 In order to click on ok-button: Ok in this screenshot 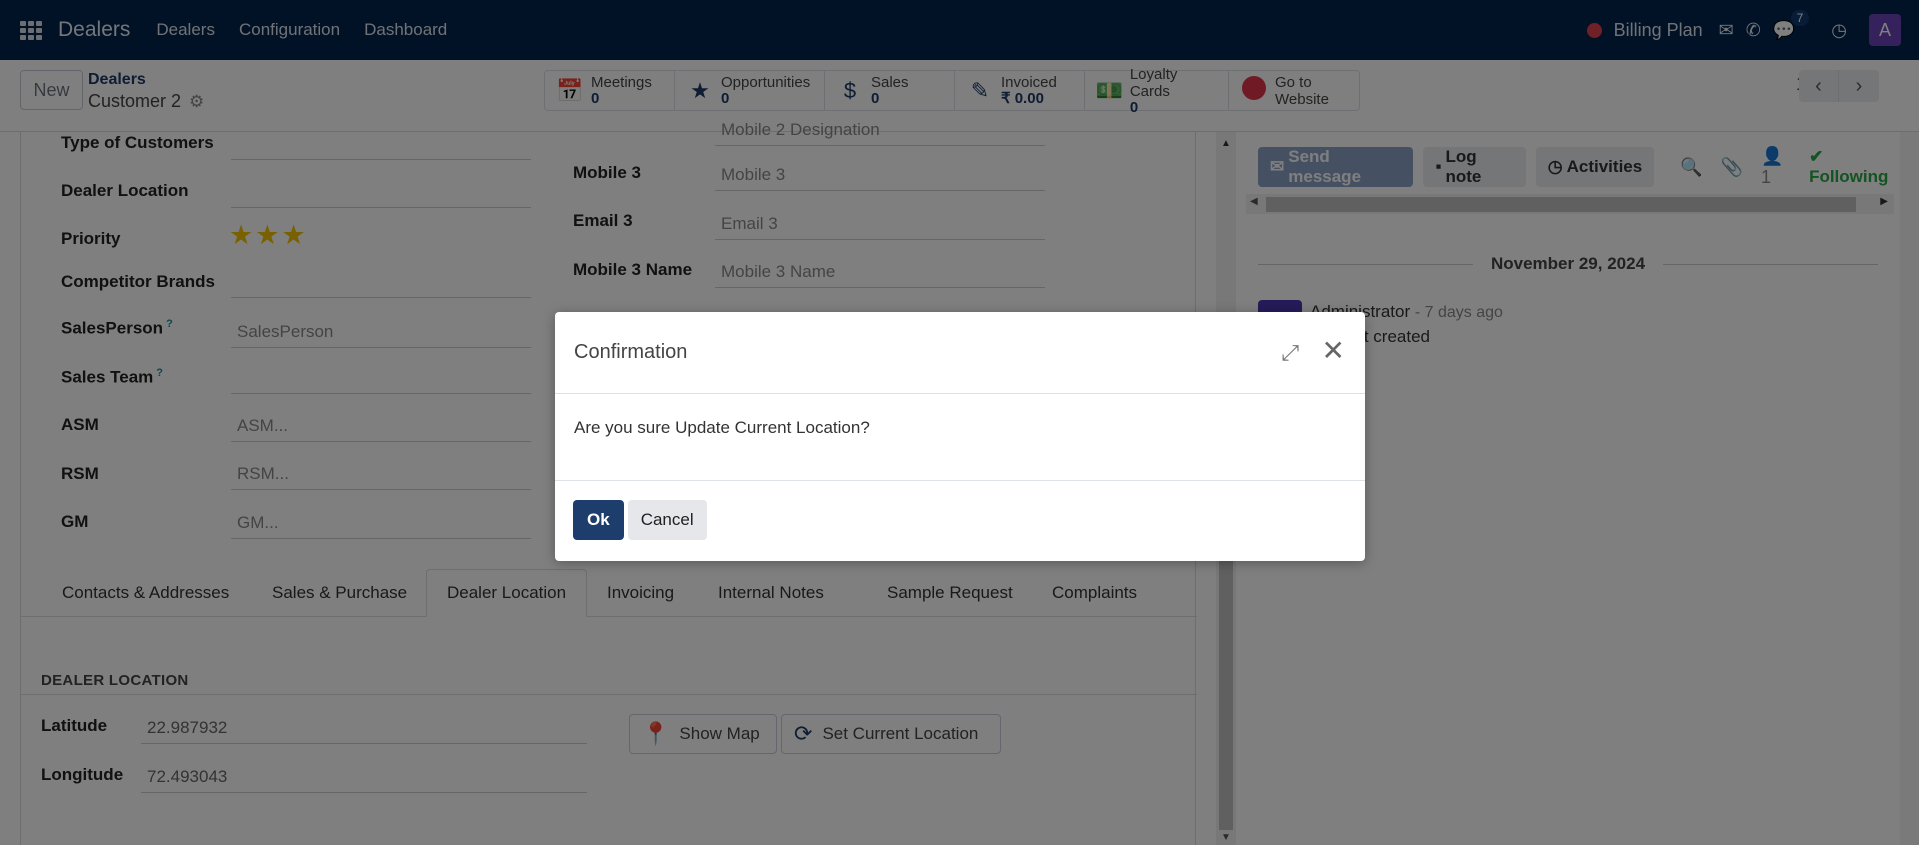, I will do `click(598, 520)`.